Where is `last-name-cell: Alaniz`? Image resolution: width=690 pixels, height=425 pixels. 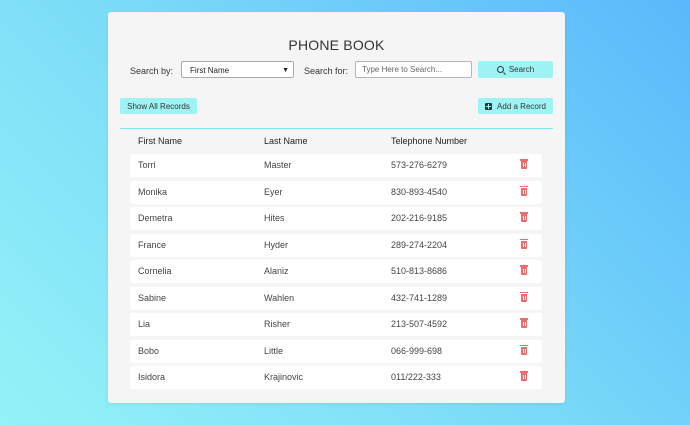
last-name-cell: Alaniz is located at coordinates (276, 271).